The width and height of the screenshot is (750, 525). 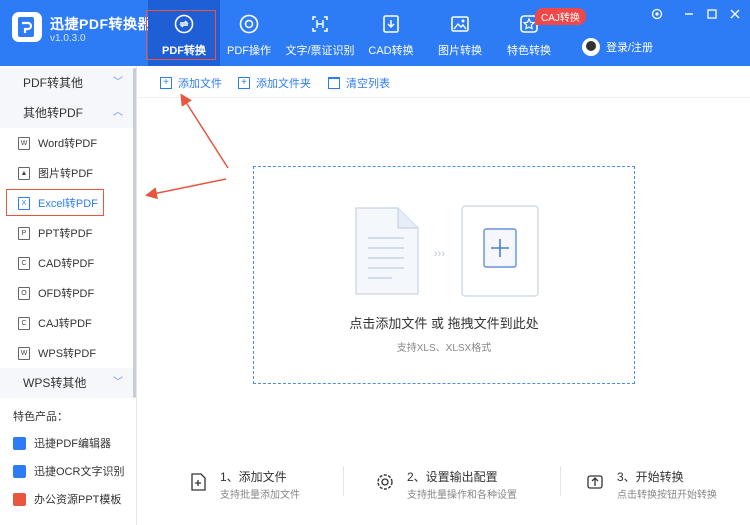 I want to click on tab-label: 图片转换, so click(x=460, y=51).